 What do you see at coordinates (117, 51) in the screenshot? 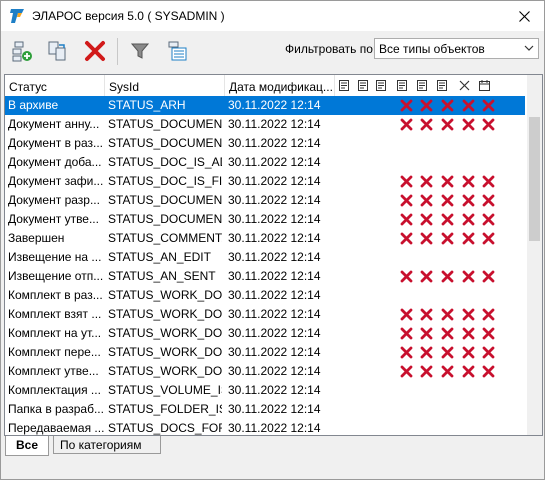
I see `toolbar-separator` at bounding box center [117, 51].